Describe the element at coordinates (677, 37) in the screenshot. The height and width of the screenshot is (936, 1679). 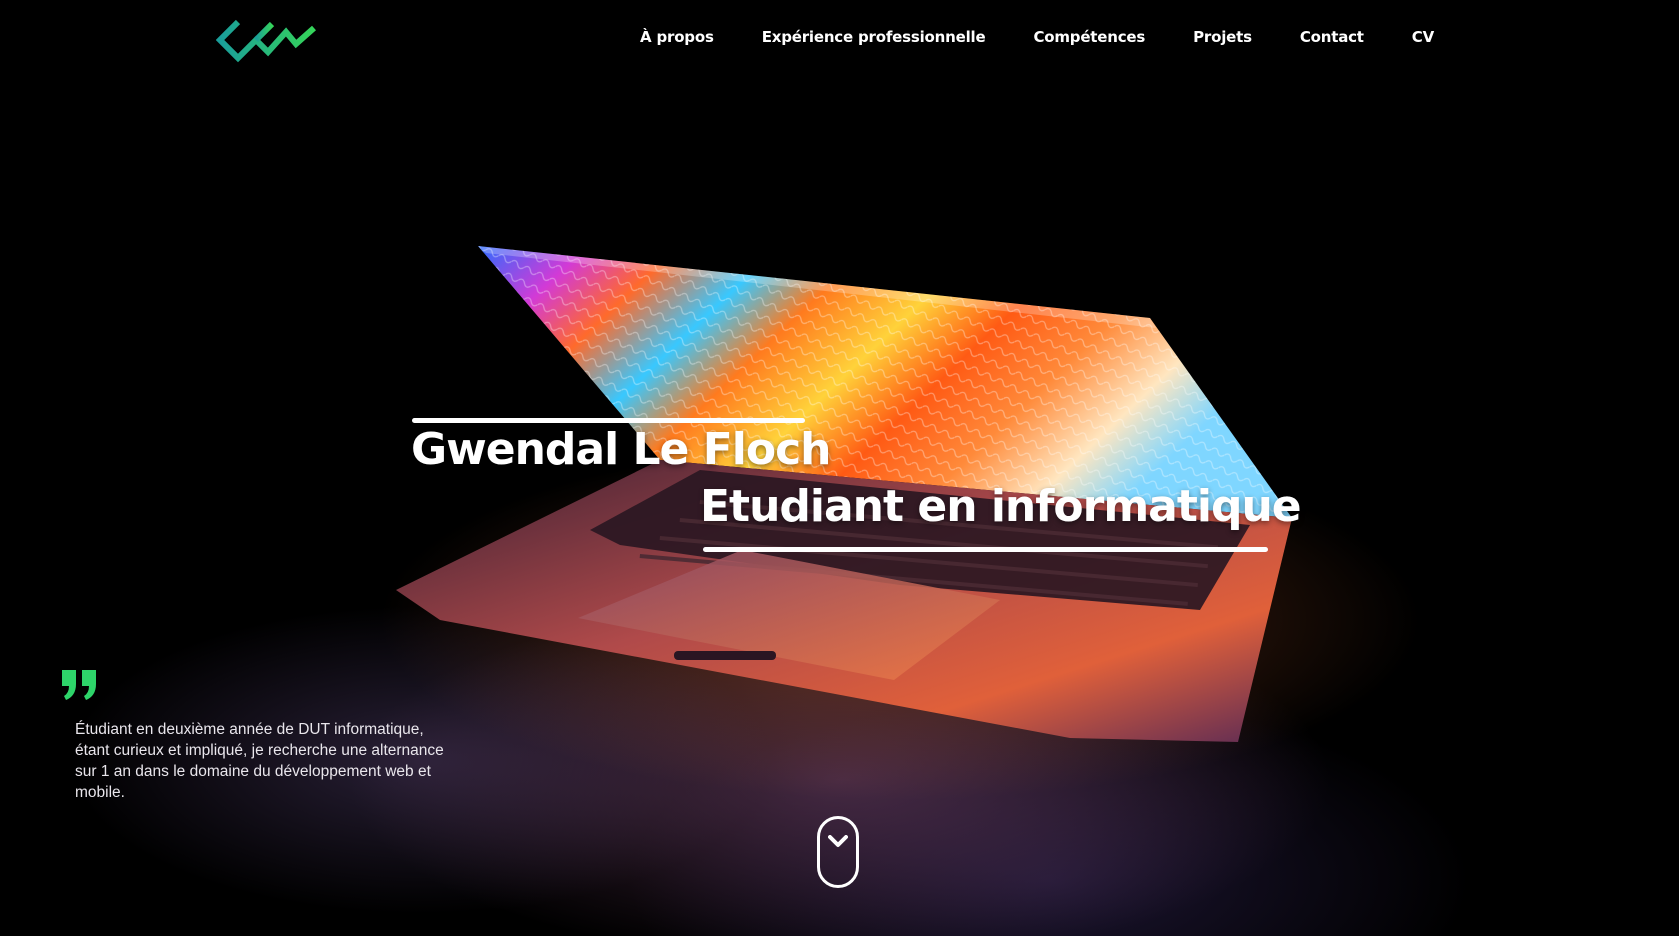
I see `nav-item-a-propos: À propos` at that location.